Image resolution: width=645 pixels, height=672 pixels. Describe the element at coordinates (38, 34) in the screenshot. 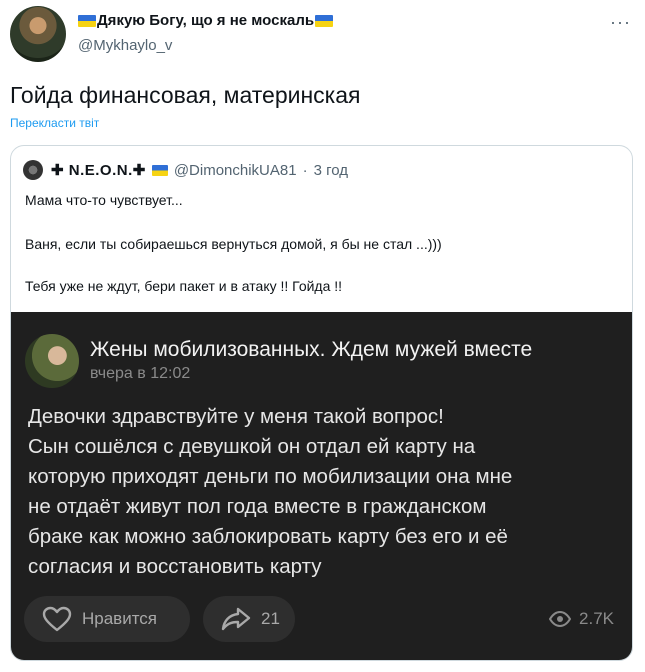

I see `author-avatar` at that location.